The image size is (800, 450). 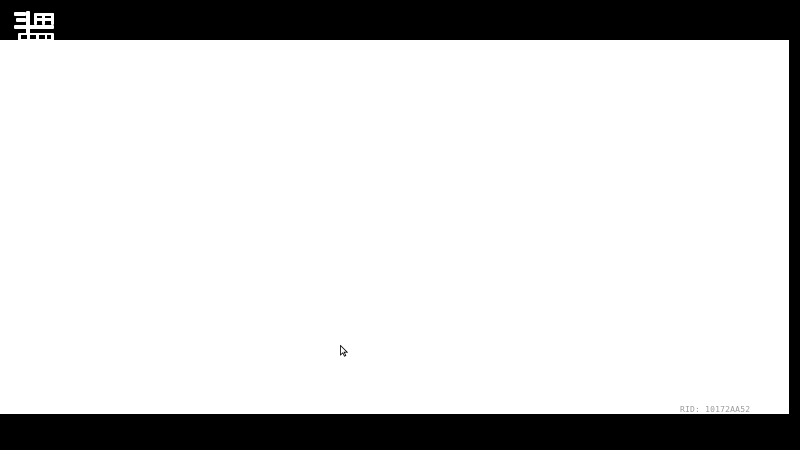 I want to click on logo-caption: DOUYU.COM, so click(x=44, y=51).